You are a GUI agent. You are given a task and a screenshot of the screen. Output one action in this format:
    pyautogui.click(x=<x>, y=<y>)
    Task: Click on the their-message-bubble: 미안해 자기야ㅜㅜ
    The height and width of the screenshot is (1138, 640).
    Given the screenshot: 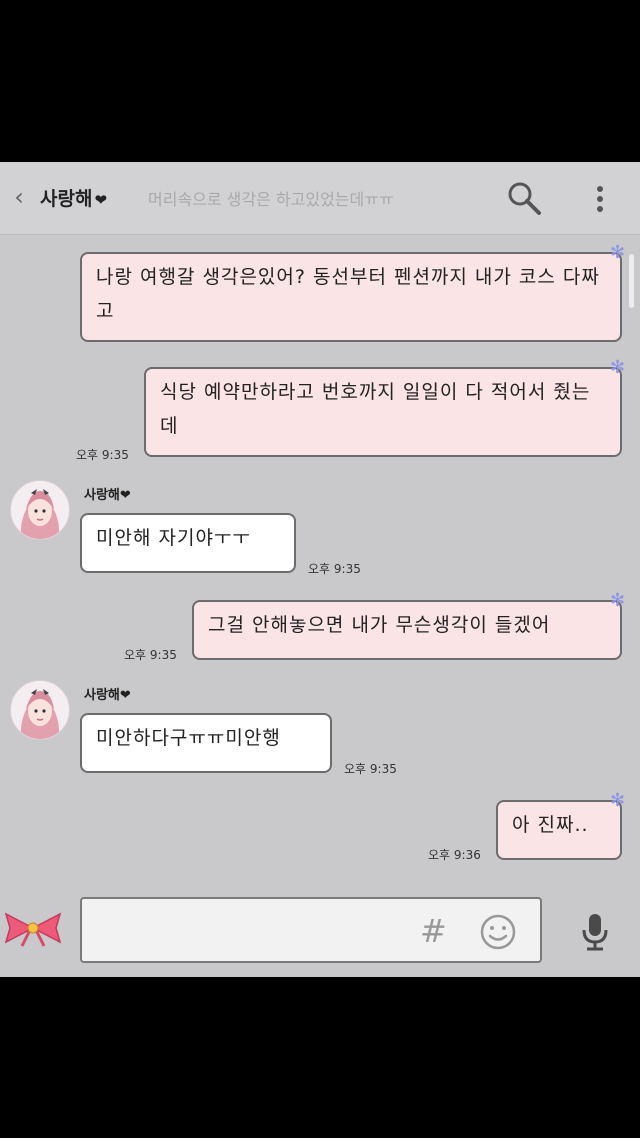 What is the action you would take?
    pyautogui.click(x=188, y=543)
    